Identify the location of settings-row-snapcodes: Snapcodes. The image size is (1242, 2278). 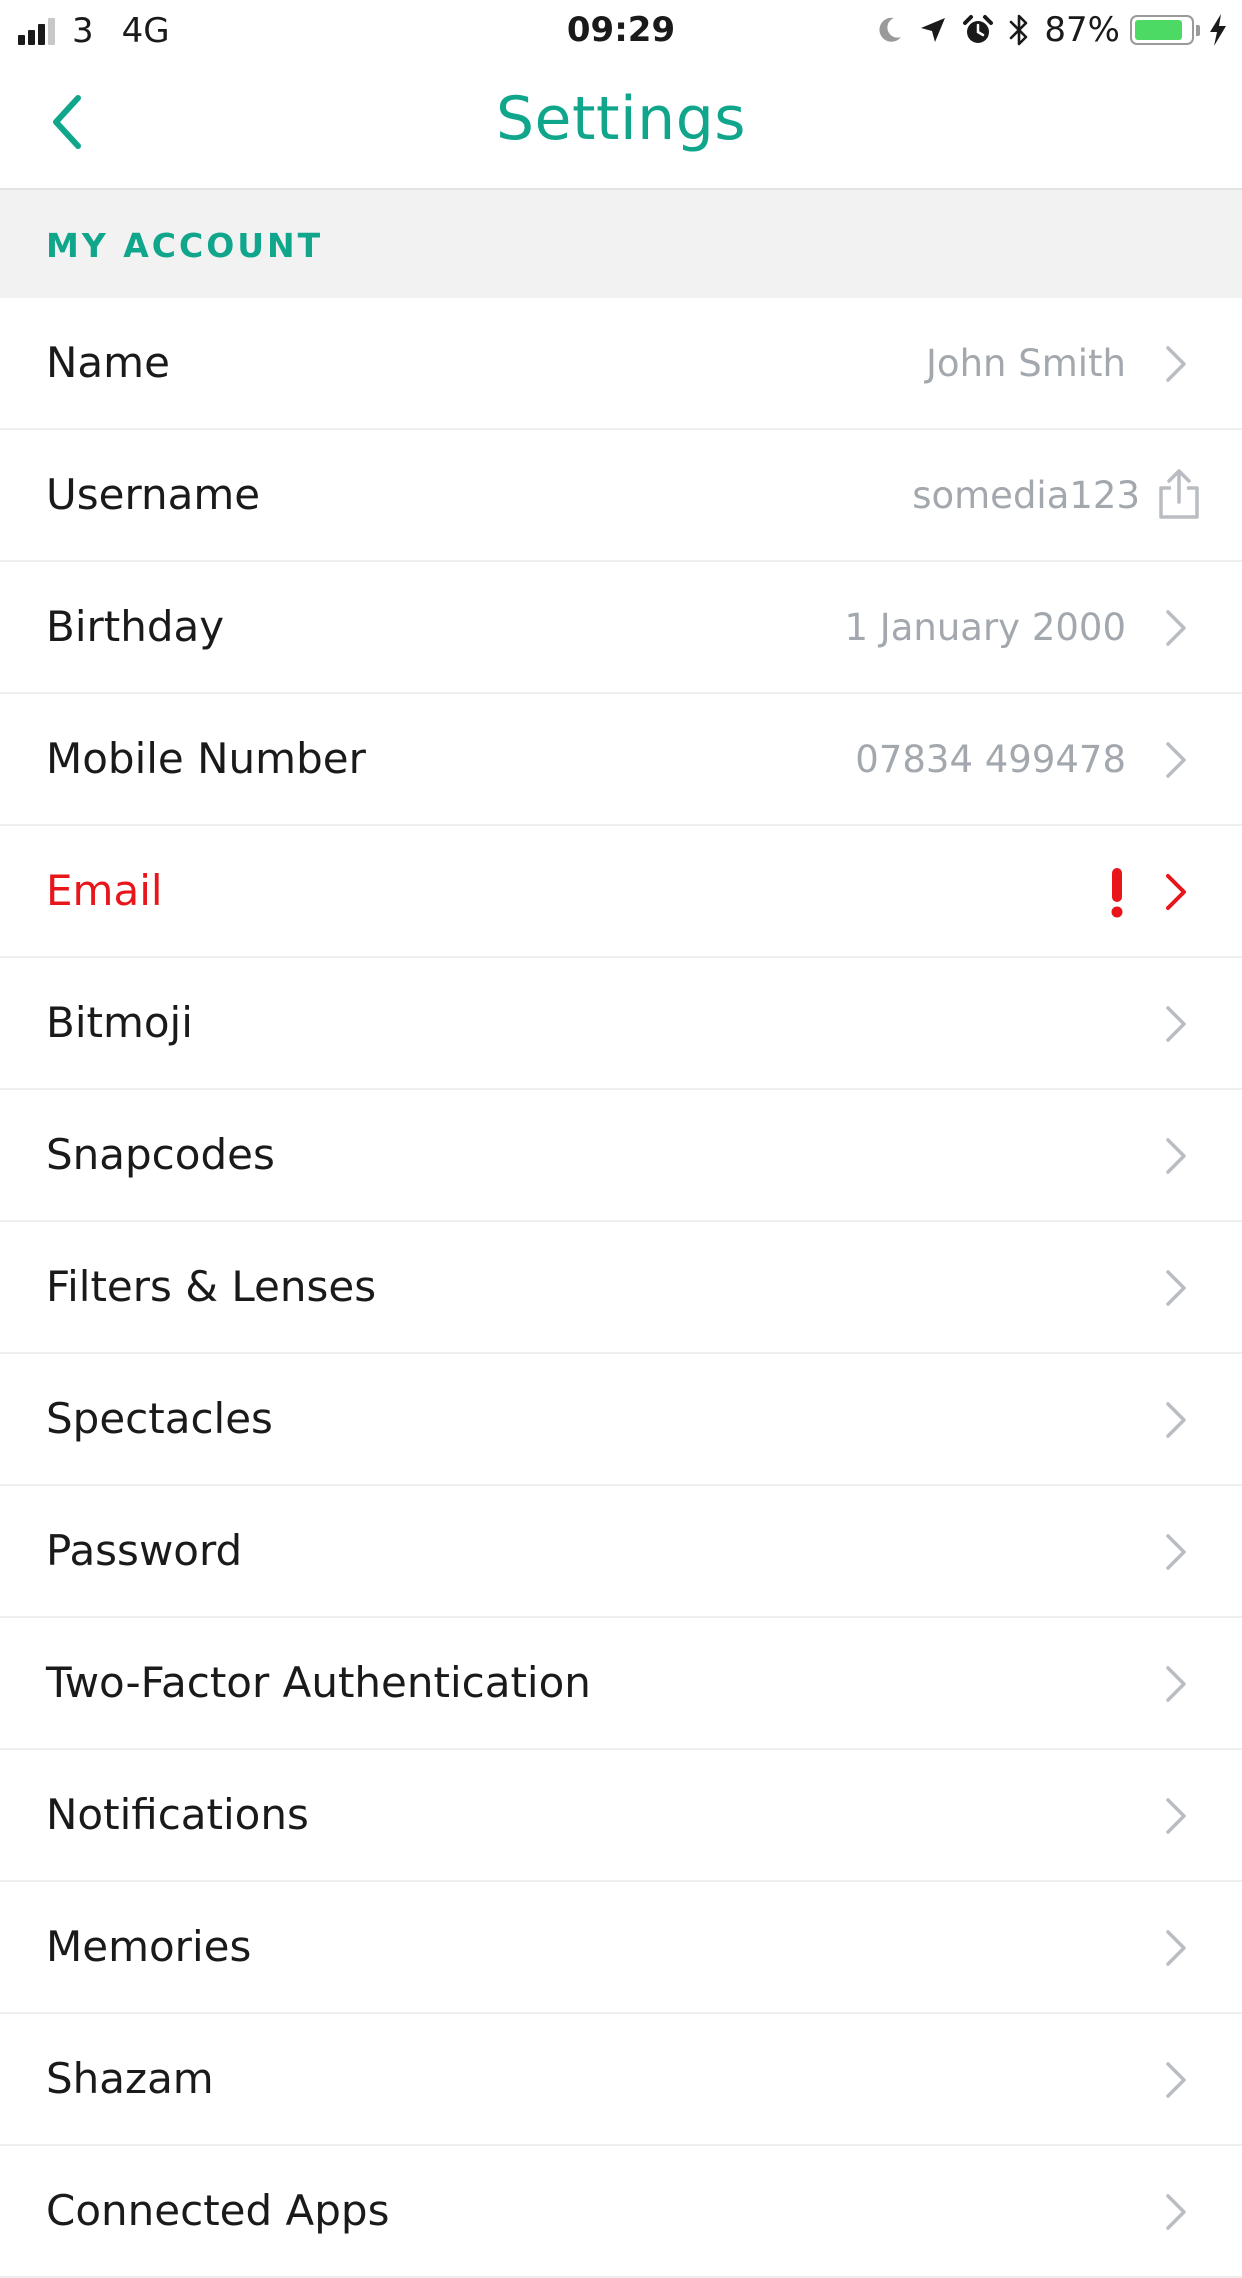
(621, 1156).